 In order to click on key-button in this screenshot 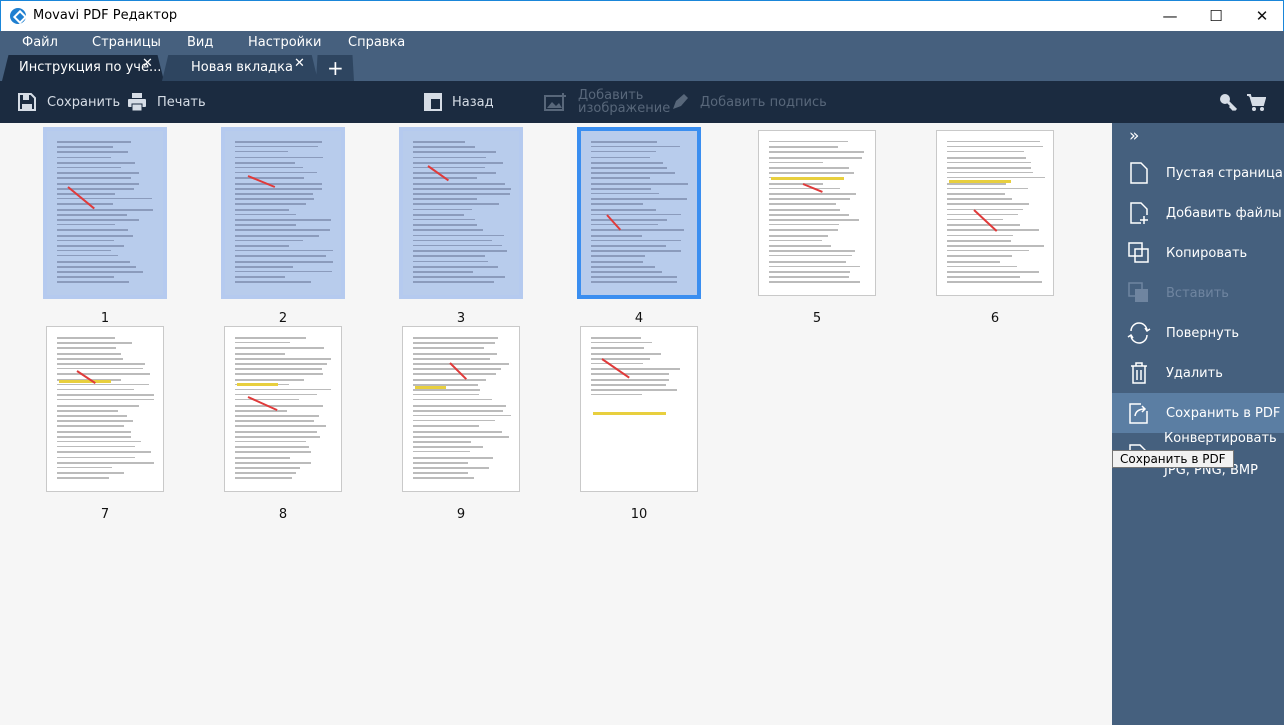, I will do `click(1228, 102)`.